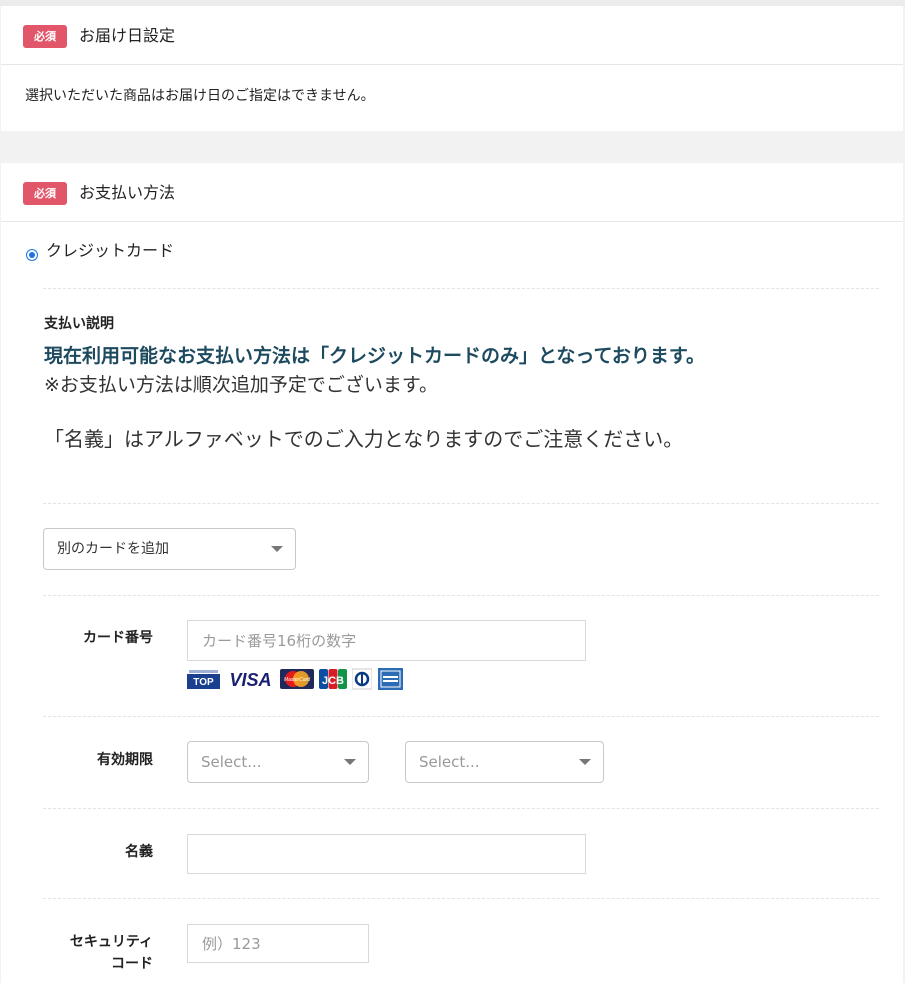 The height and width of the screenshot is (983, 905). I want to click on svg-text: MasterCard, so click(297, 680).